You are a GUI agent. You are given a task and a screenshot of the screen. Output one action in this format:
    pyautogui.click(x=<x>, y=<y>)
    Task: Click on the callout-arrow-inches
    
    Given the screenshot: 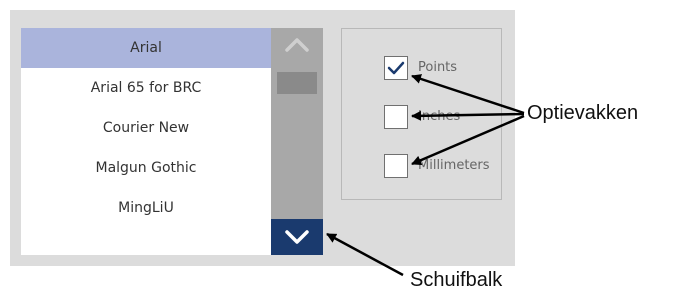 What is the action you would take?
    pyautogui.click(x=468, y=115)
    